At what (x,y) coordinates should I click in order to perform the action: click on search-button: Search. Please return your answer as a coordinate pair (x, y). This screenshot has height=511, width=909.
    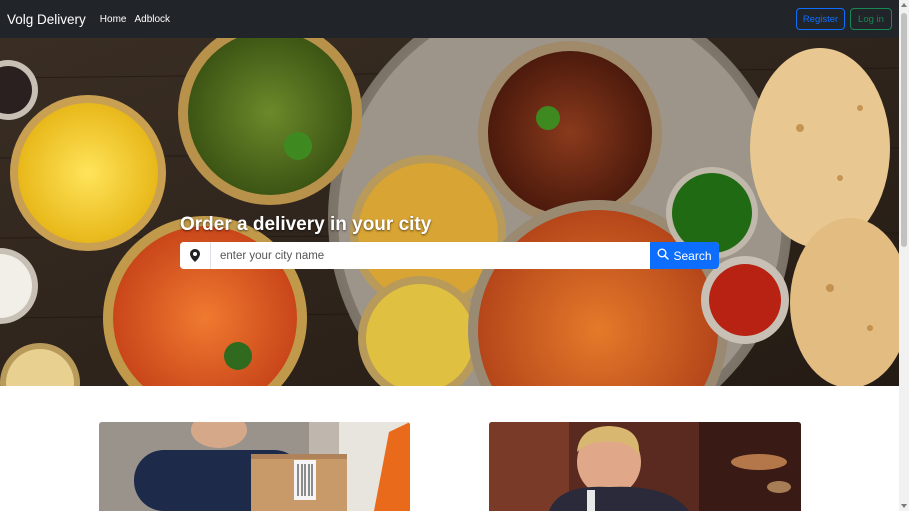
    Looking at the image, I should click on (684, 255).